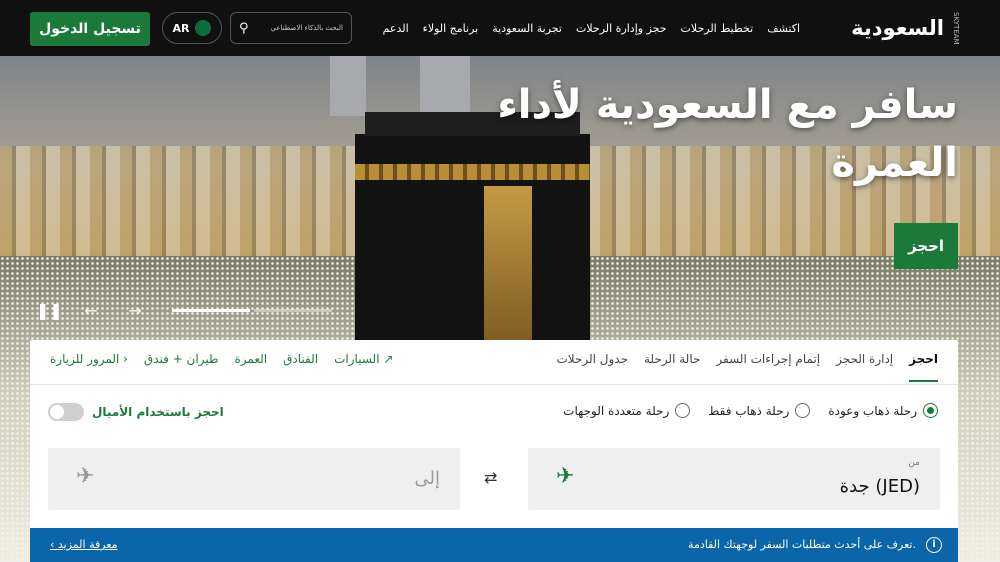 The height and width of the screenshot is (562, 1000). I want to click on link-stopover: المرور للزيارة ›, so click(89, 359).